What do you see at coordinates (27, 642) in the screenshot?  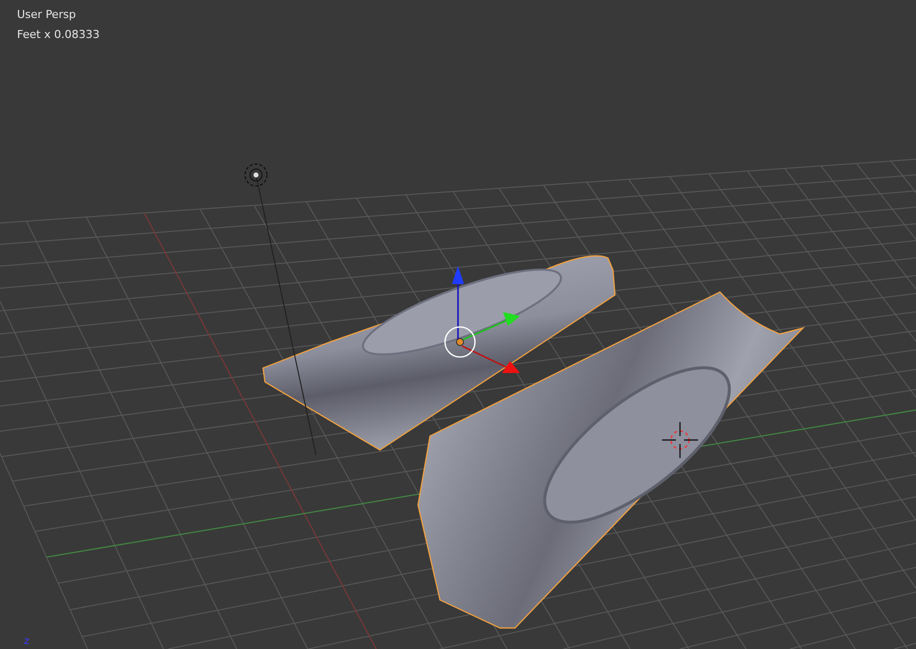 I see `axis-label: z` at bounding box center [27, 642].